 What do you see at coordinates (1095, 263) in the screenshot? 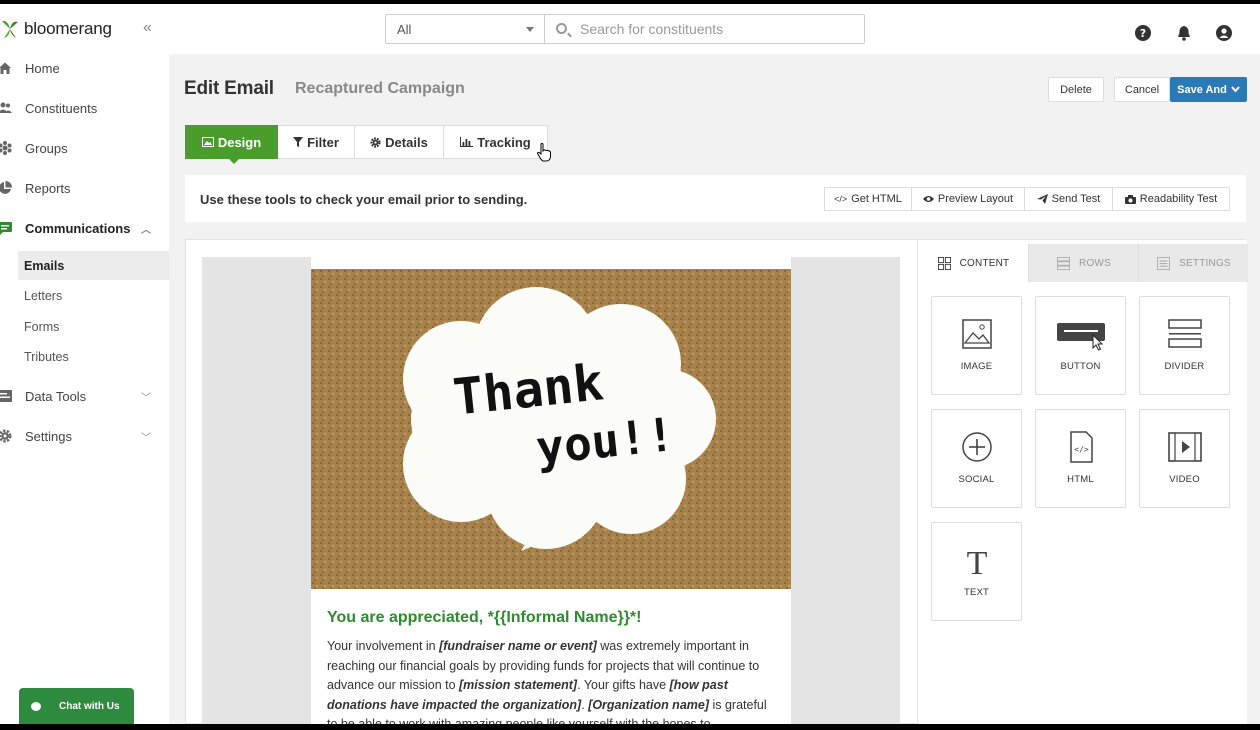
I see `panel-tab-label: ROWS` at bounding box center [1095, 263].